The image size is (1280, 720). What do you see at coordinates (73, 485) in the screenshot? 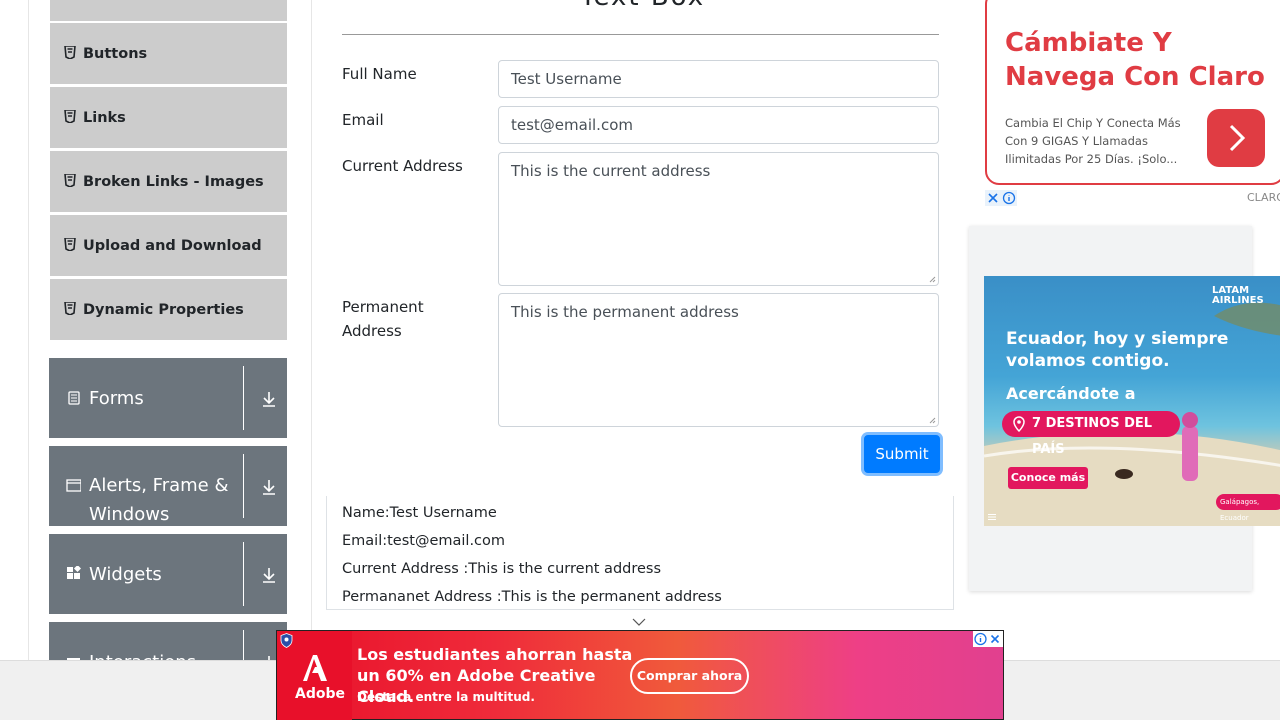
I see `window-icon` at bounding box center [73, 485].